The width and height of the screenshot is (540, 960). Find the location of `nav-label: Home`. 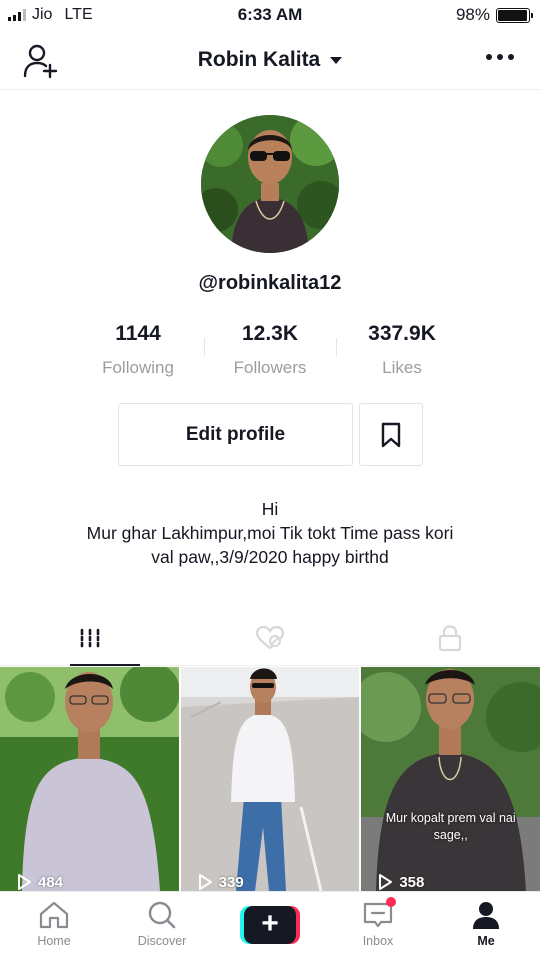

nav-label: Home is located at coordinates (54, 941).